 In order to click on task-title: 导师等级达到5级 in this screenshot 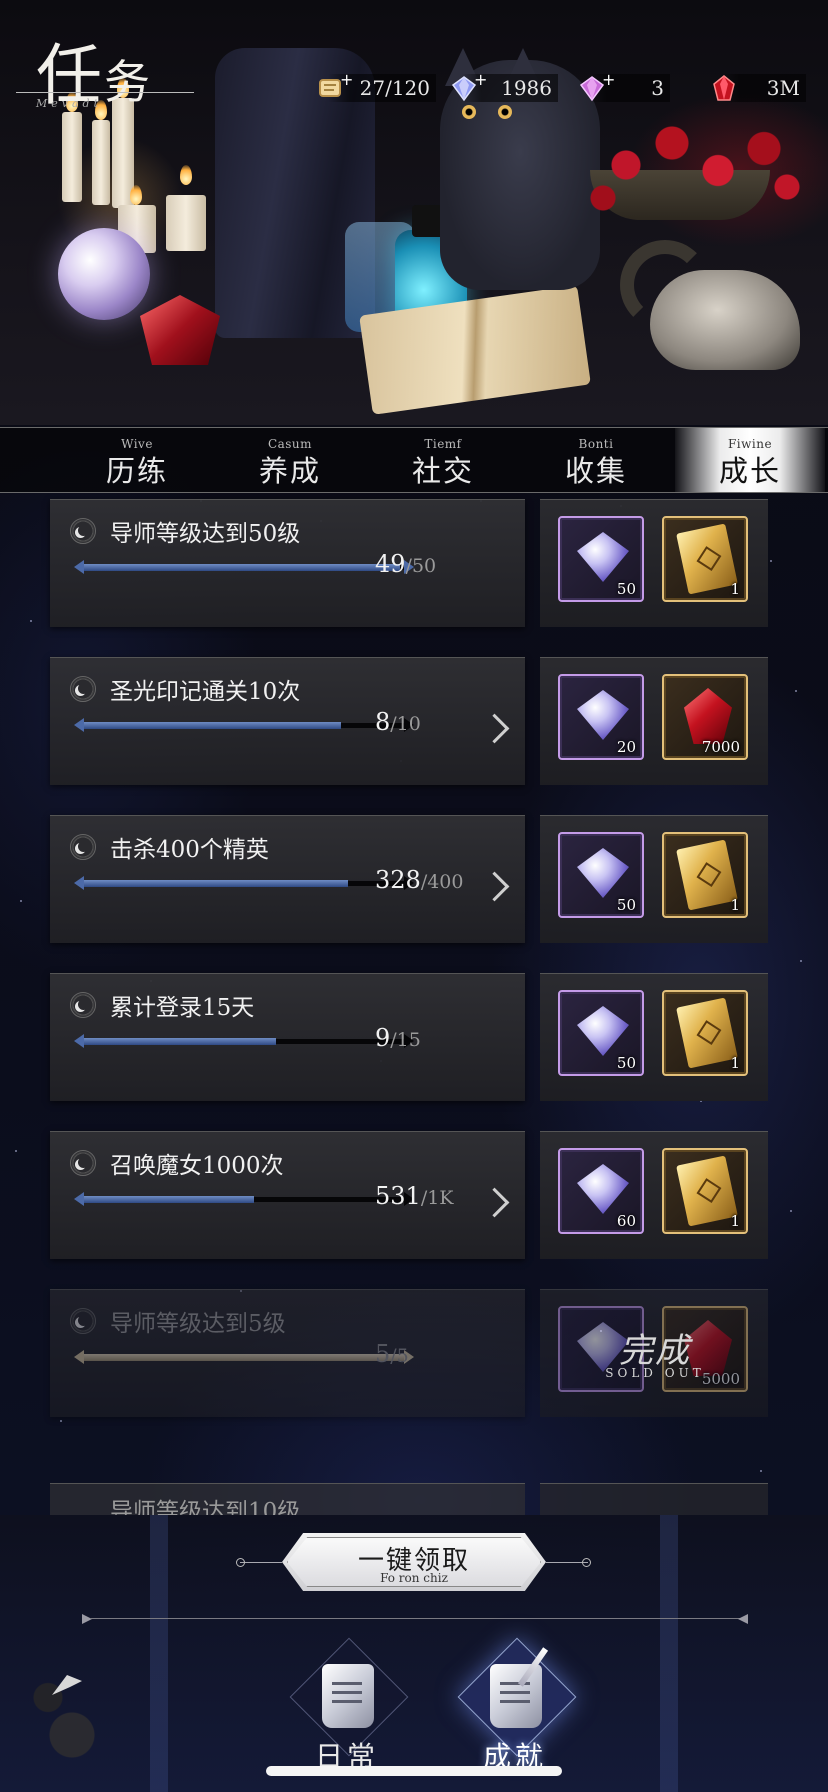, I will do `click(198, 1324)`.